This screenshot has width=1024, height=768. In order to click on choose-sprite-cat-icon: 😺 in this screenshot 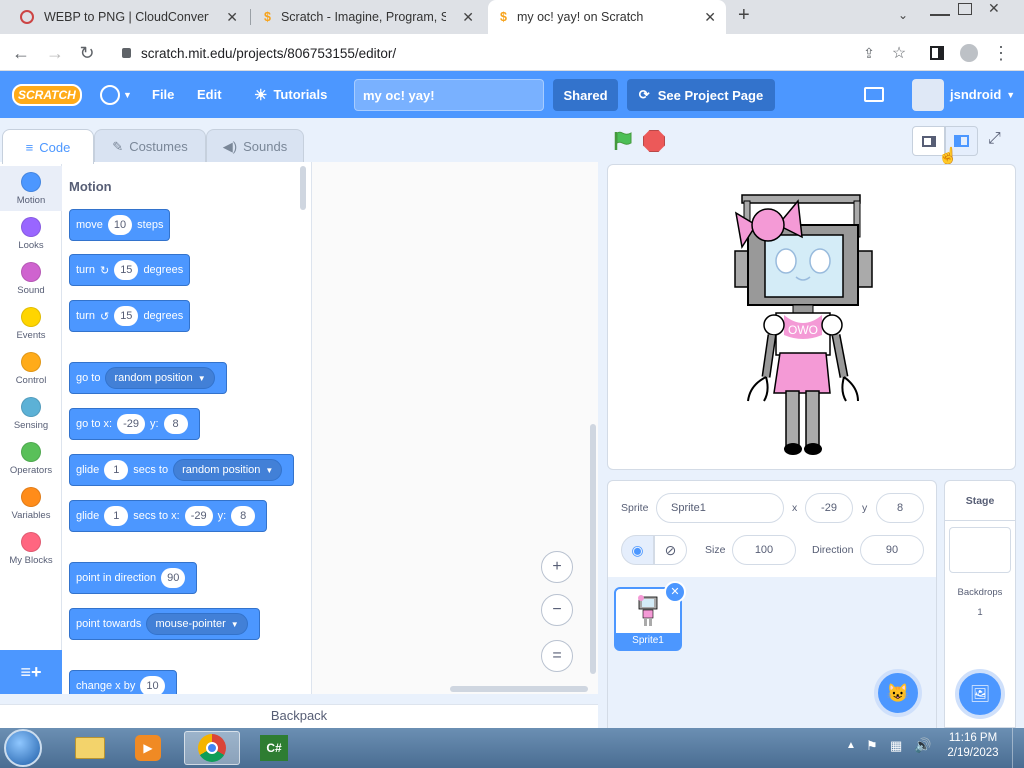, I will do `click(898, 693)`.